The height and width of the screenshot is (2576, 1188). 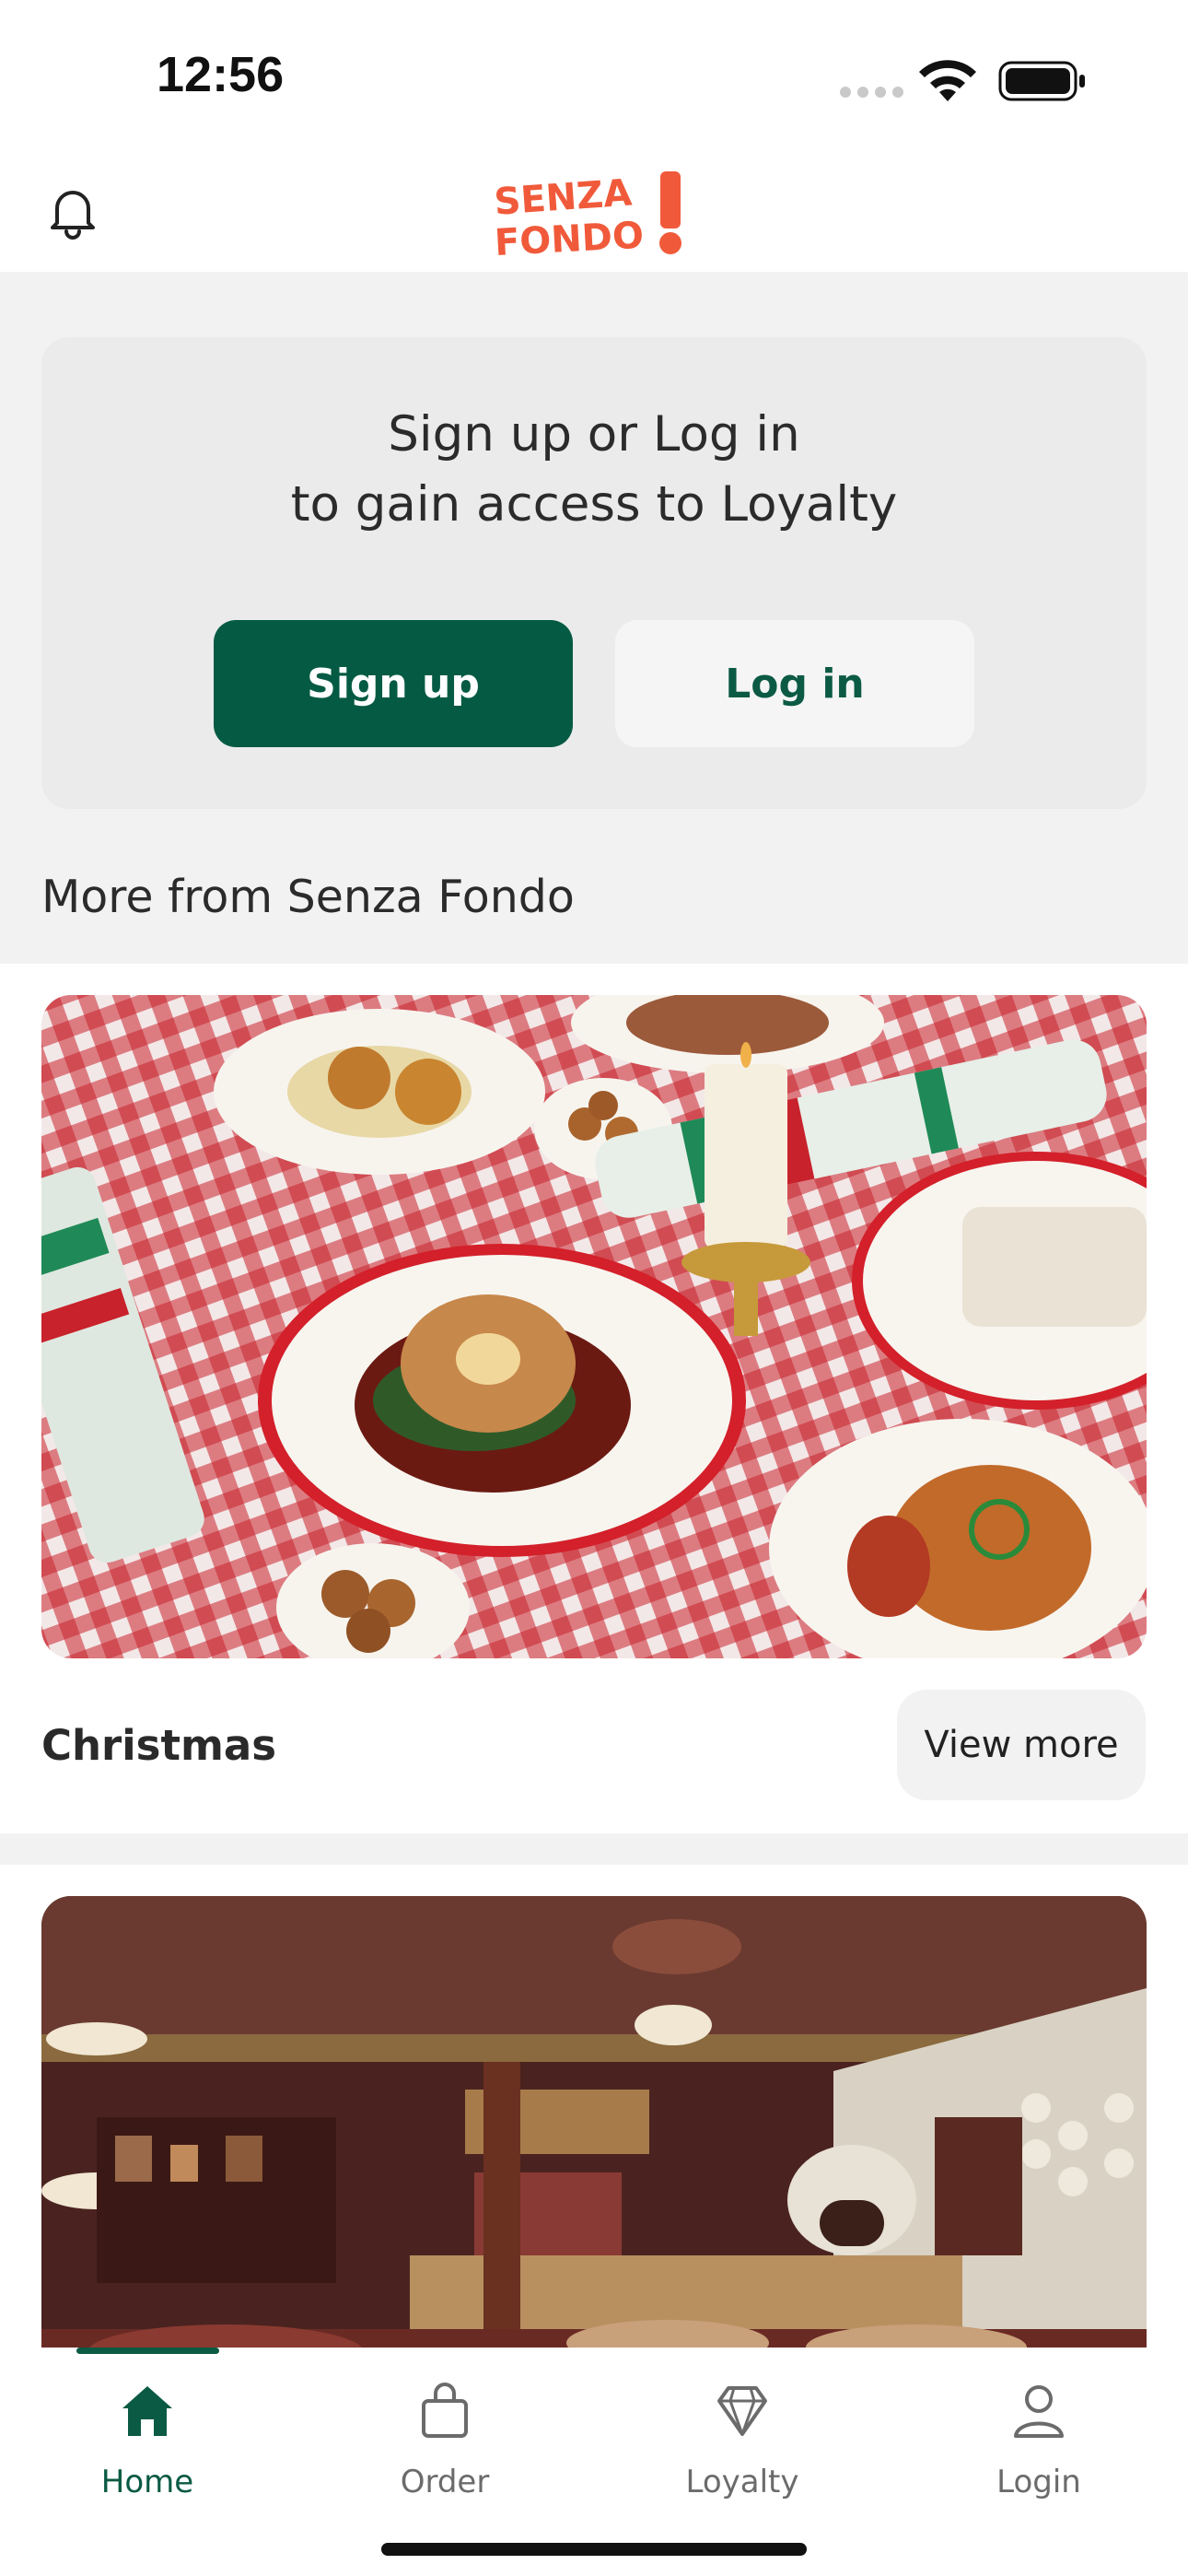 What do you see at coordinates (445, 2482) in the screenshot?
I see `tab-label: Order` at bounding box center [445, 2482].